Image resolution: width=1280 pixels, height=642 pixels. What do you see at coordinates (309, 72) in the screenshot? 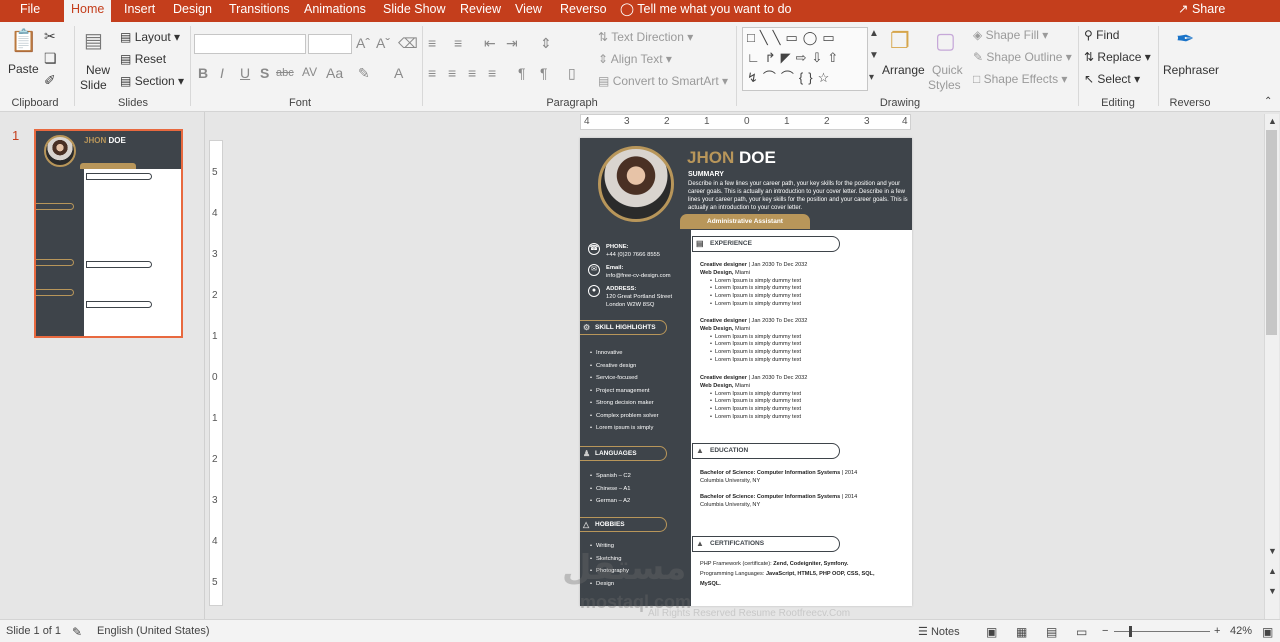
I see `char-spacing-icon: AV` at bounding box center [309, 72].